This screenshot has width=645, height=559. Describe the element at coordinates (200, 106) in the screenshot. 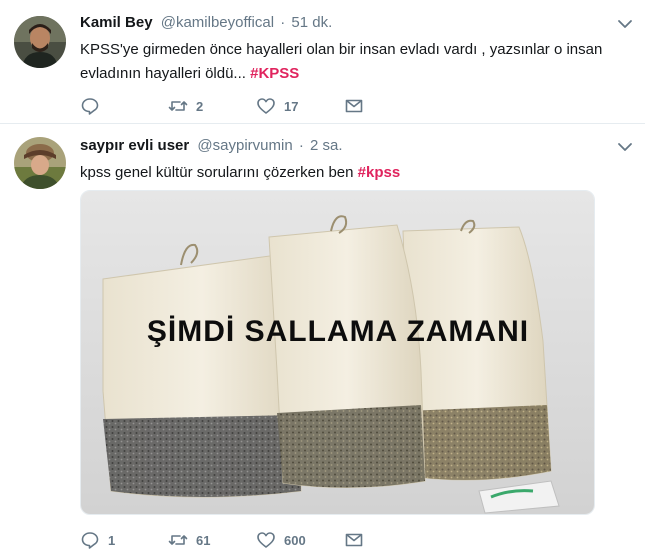

I see `retweet-count: 2` at that location.